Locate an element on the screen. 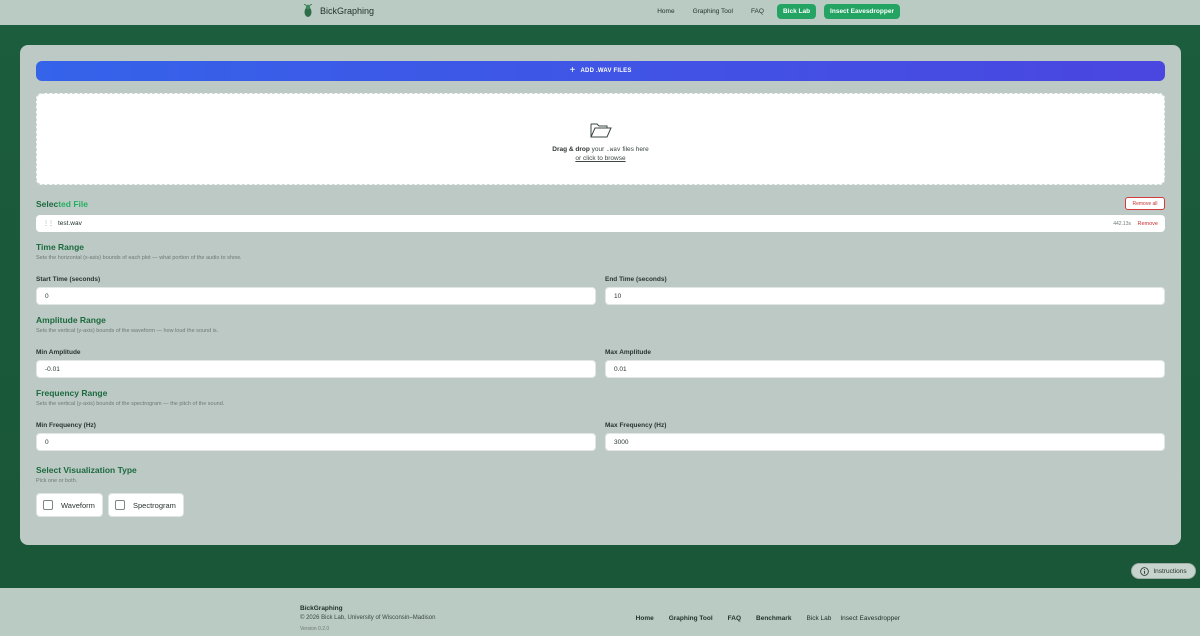  drop-your-text: your is located at coordinates (598, 149).